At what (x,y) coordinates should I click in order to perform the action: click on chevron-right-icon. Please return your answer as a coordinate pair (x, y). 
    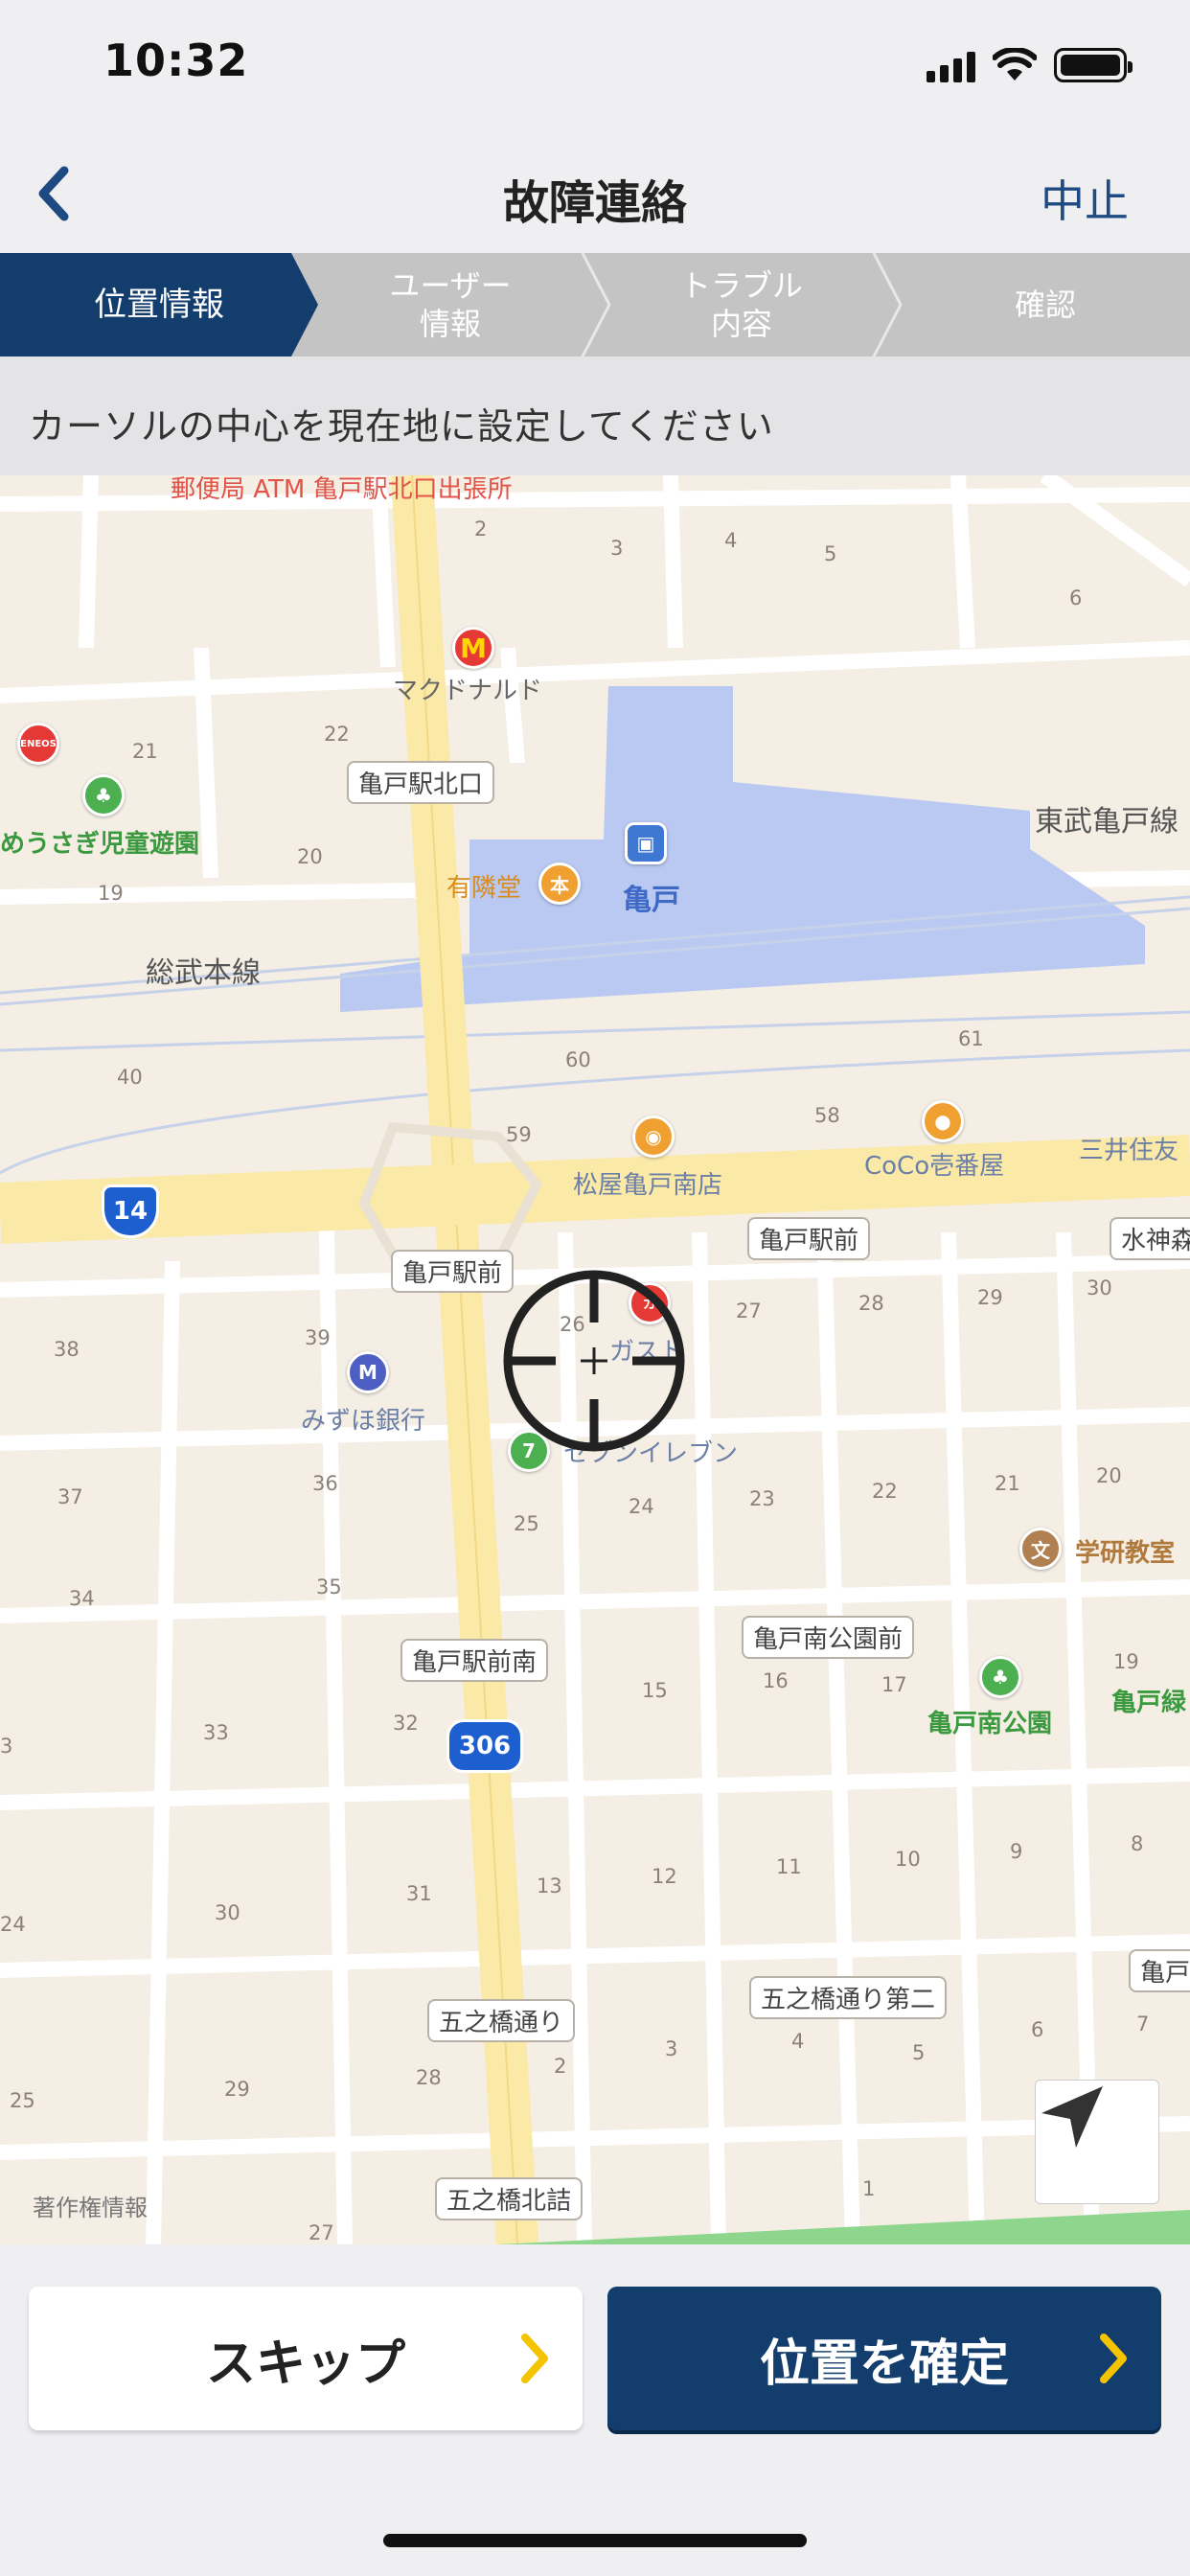
    Looking at the image, I should click on (1113, 2358).